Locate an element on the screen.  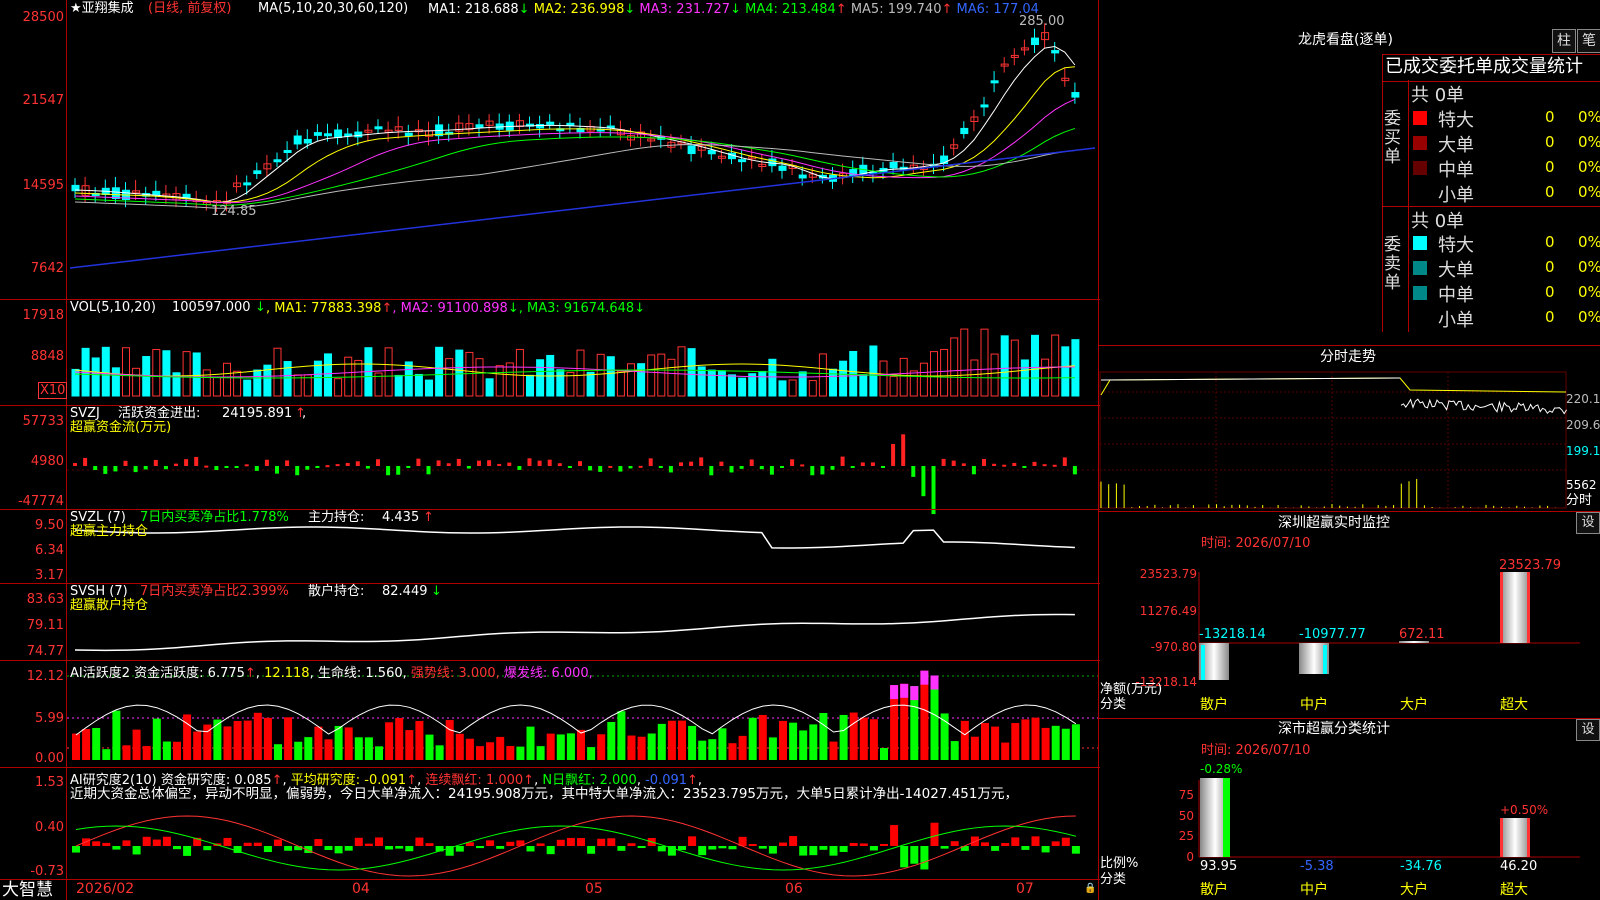
bar-mode-button: 柱 is located at coordinates (1564, 41).